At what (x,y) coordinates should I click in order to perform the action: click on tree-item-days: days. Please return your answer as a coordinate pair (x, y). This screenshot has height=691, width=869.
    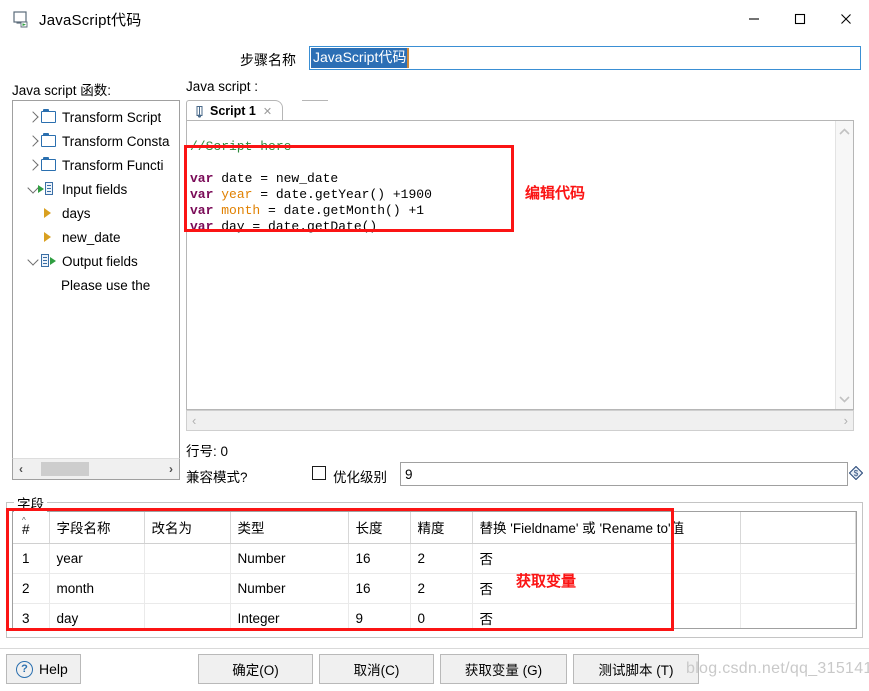
    Looking at the image, I should click on (96, 213).